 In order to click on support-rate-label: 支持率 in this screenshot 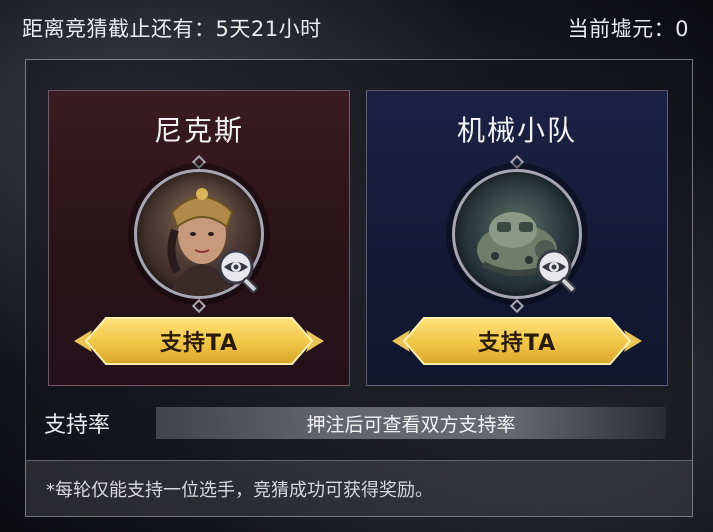, I will do `click(77, 425)`.